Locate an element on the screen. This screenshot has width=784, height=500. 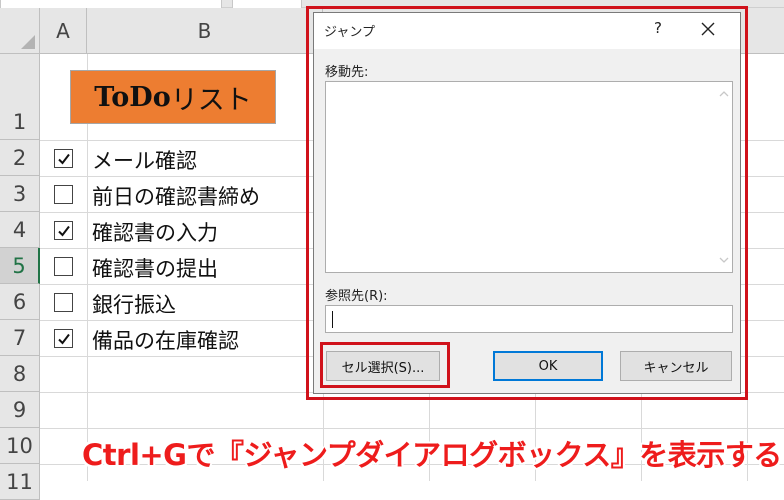
task-label: 備品の在庫確認 is located at coordinates (165, 341).